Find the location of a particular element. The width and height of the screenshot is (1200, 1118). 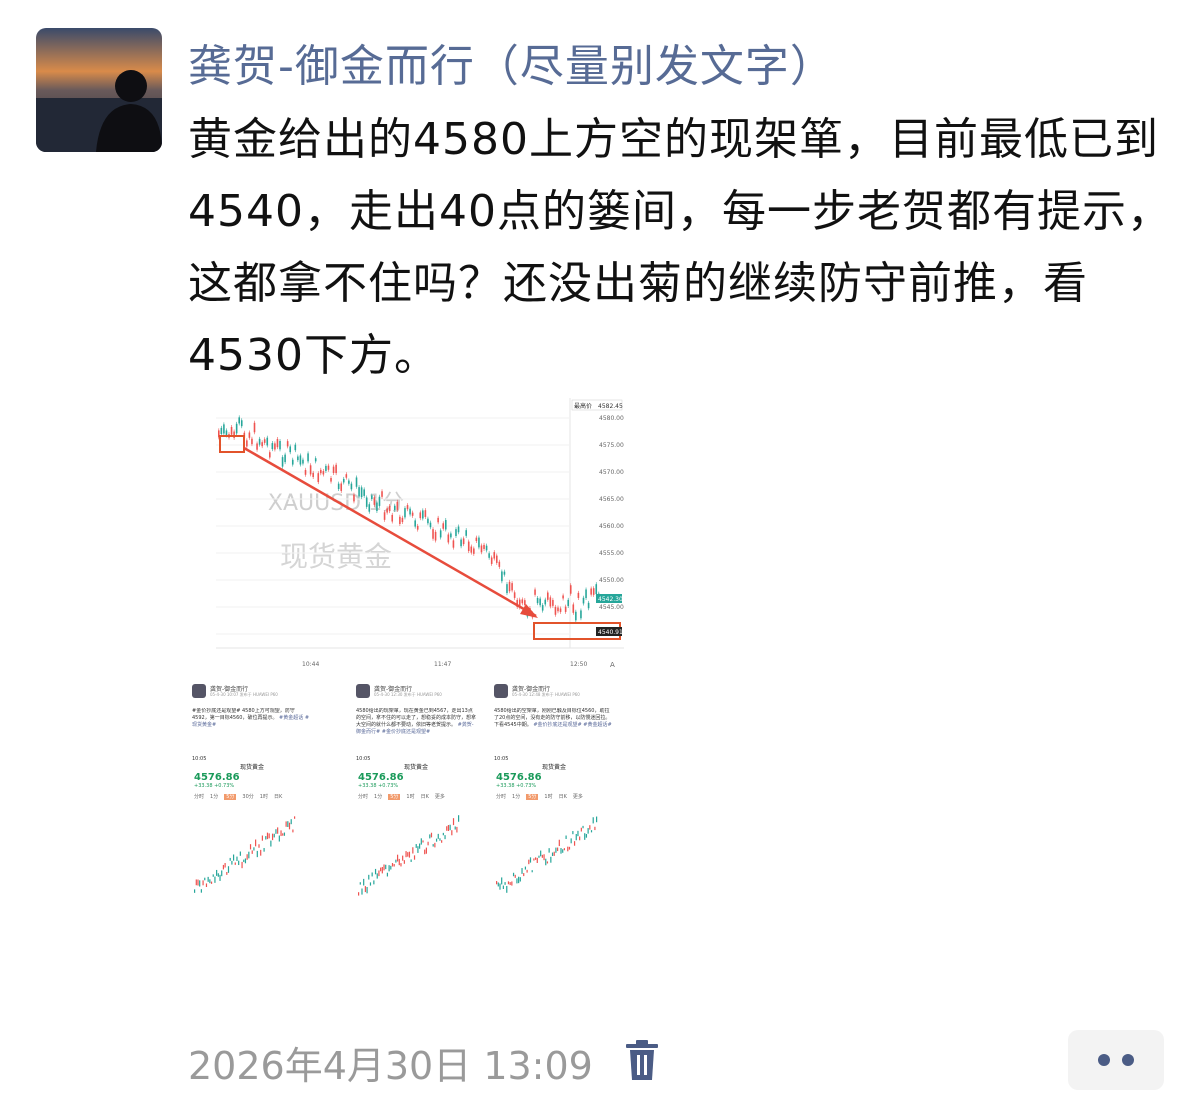

post-timestamp: 2026年4月30日 13:09 is located at coordinates (390, 1066).